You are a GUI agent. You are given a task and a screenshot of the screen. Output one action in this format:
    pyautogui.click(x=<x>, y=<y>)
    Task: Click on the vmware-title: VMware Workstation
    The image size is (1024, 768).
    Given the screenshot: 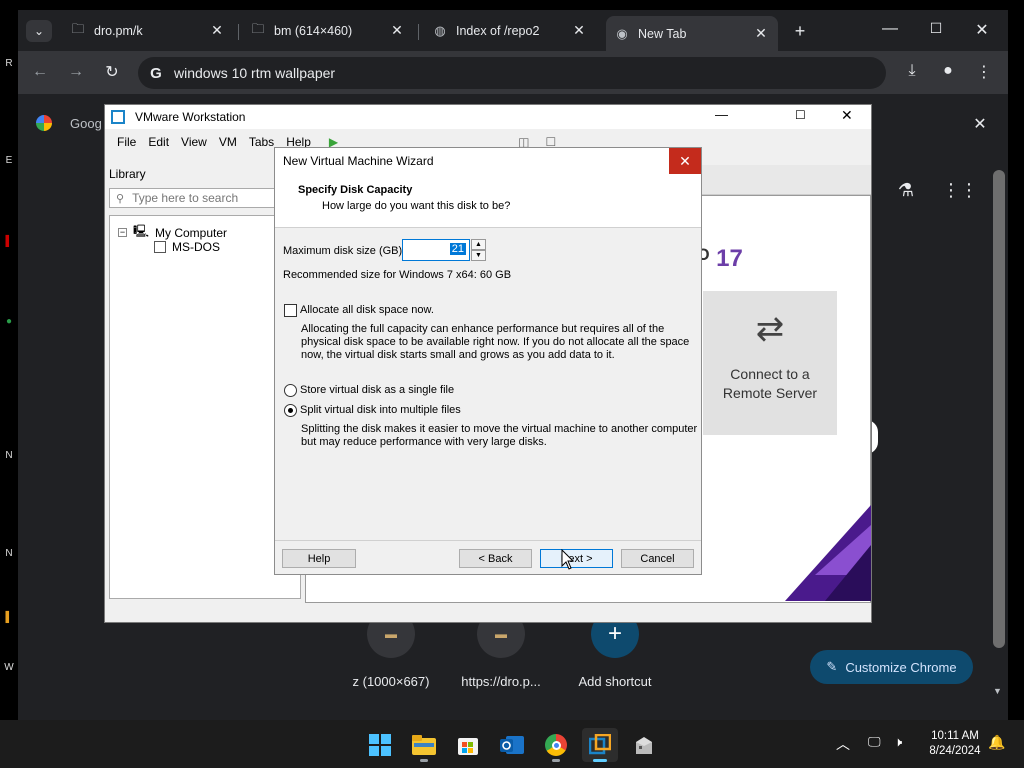 What is the action you would take?
    pyautogui.click(x=190, y=117)
    